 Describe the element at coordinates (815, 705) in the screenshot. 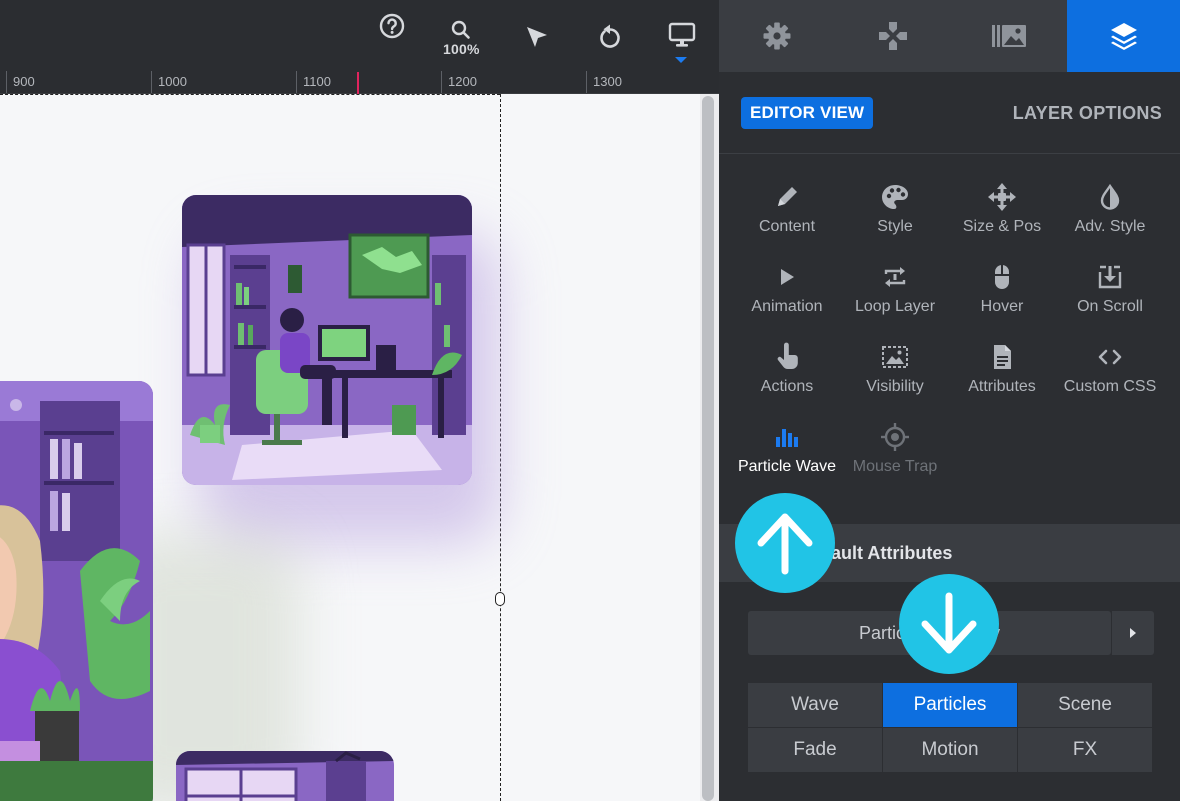

I see `preset-wave: Wave` at that location.